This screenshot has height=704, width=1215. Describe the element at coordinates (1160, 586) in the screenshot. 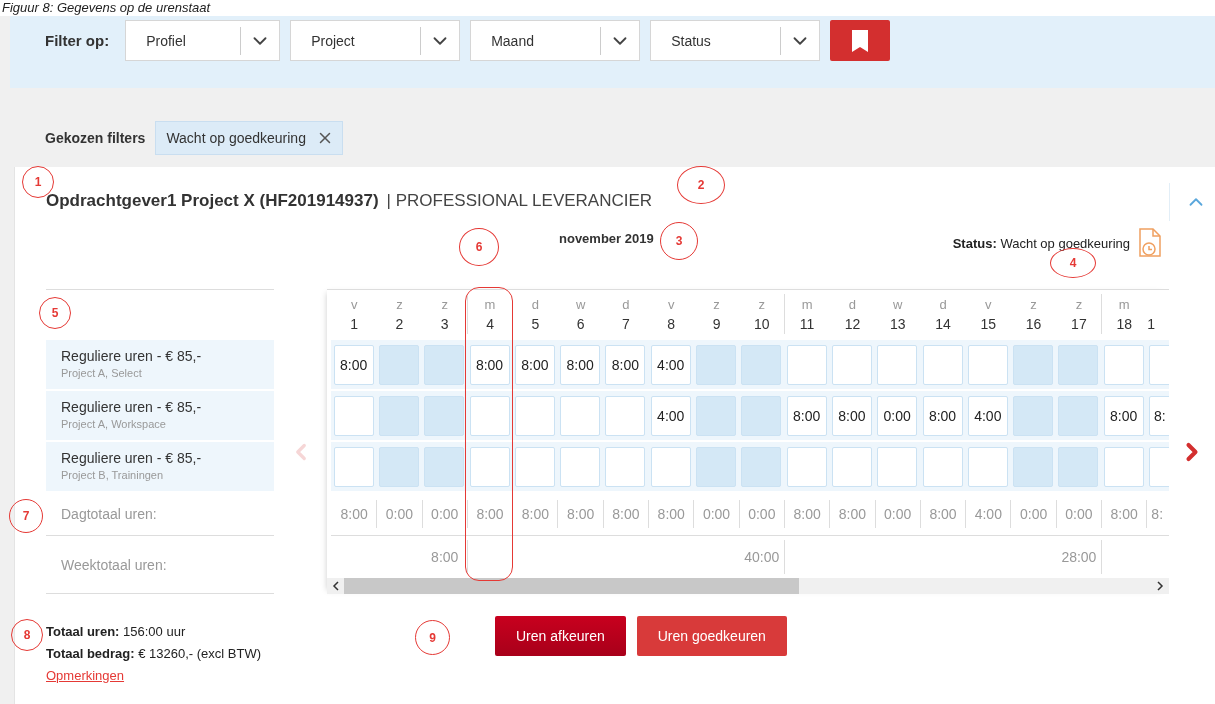

I see `scroll-right-icon` at that location.